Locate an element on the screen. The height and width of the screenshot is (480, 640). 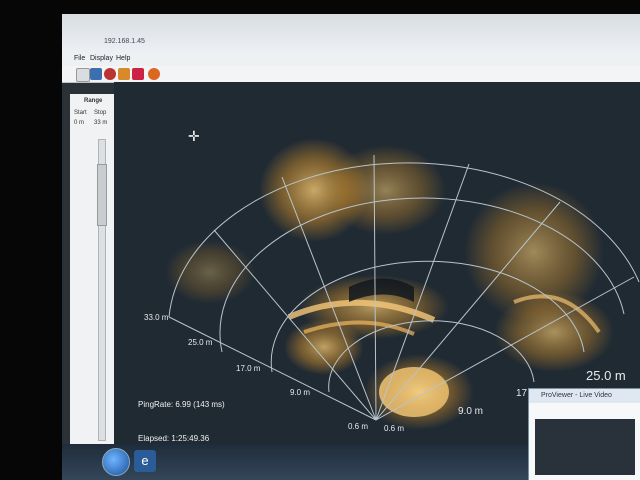
range-panel: Range Start Stop 0 m 33 m is located at coordinates (92, 274).